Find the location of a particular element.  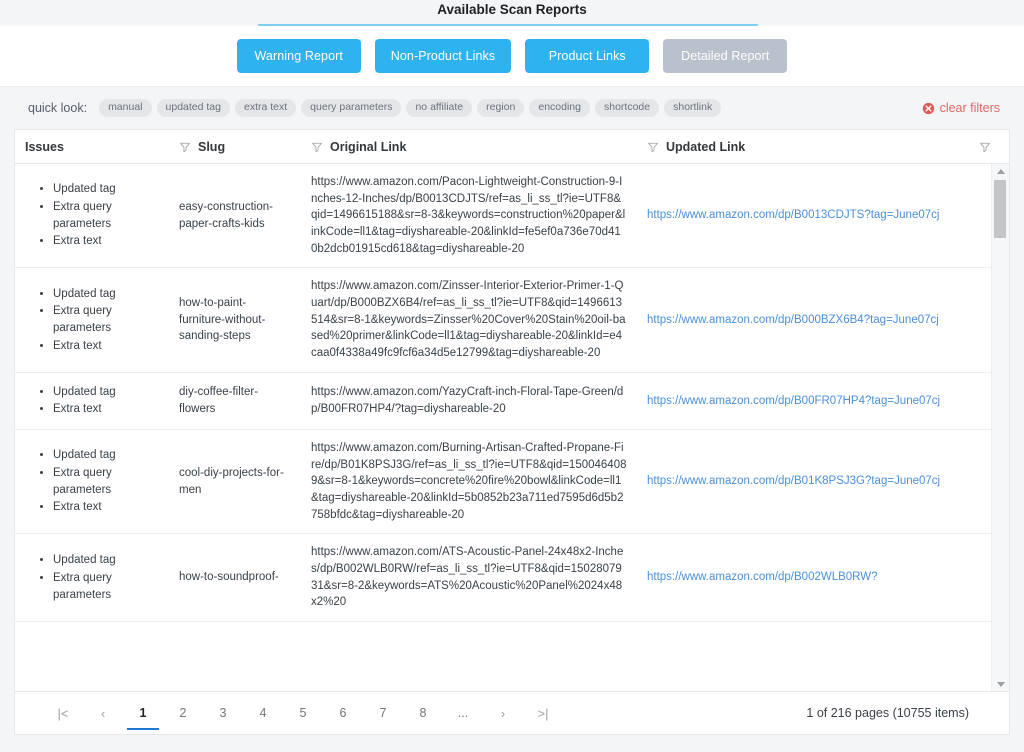

quick-look-chip-region: region is located at coordinates (501, 108).